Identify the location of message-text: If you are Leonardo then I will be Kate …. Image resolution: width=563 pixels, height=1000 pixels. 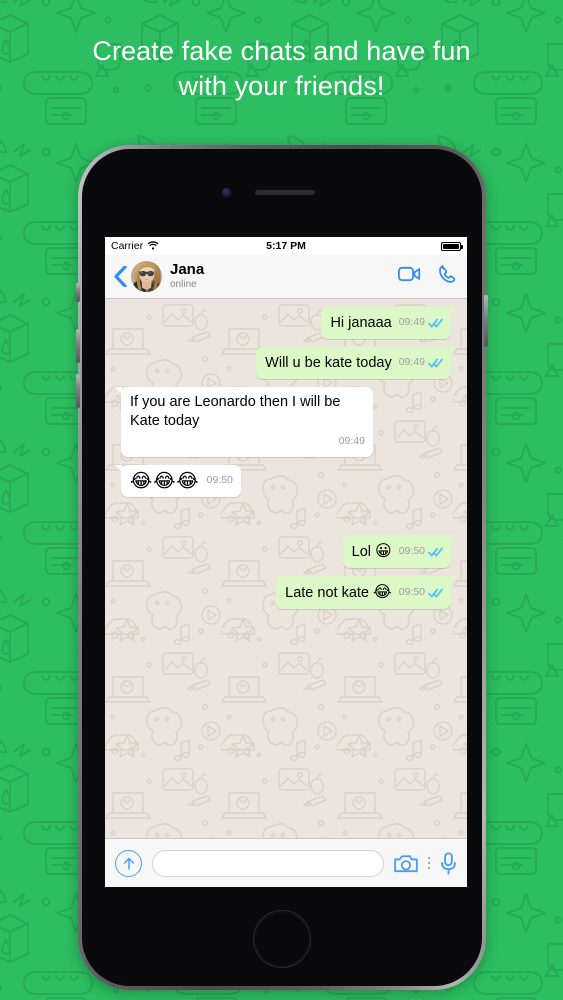
(235, 411).